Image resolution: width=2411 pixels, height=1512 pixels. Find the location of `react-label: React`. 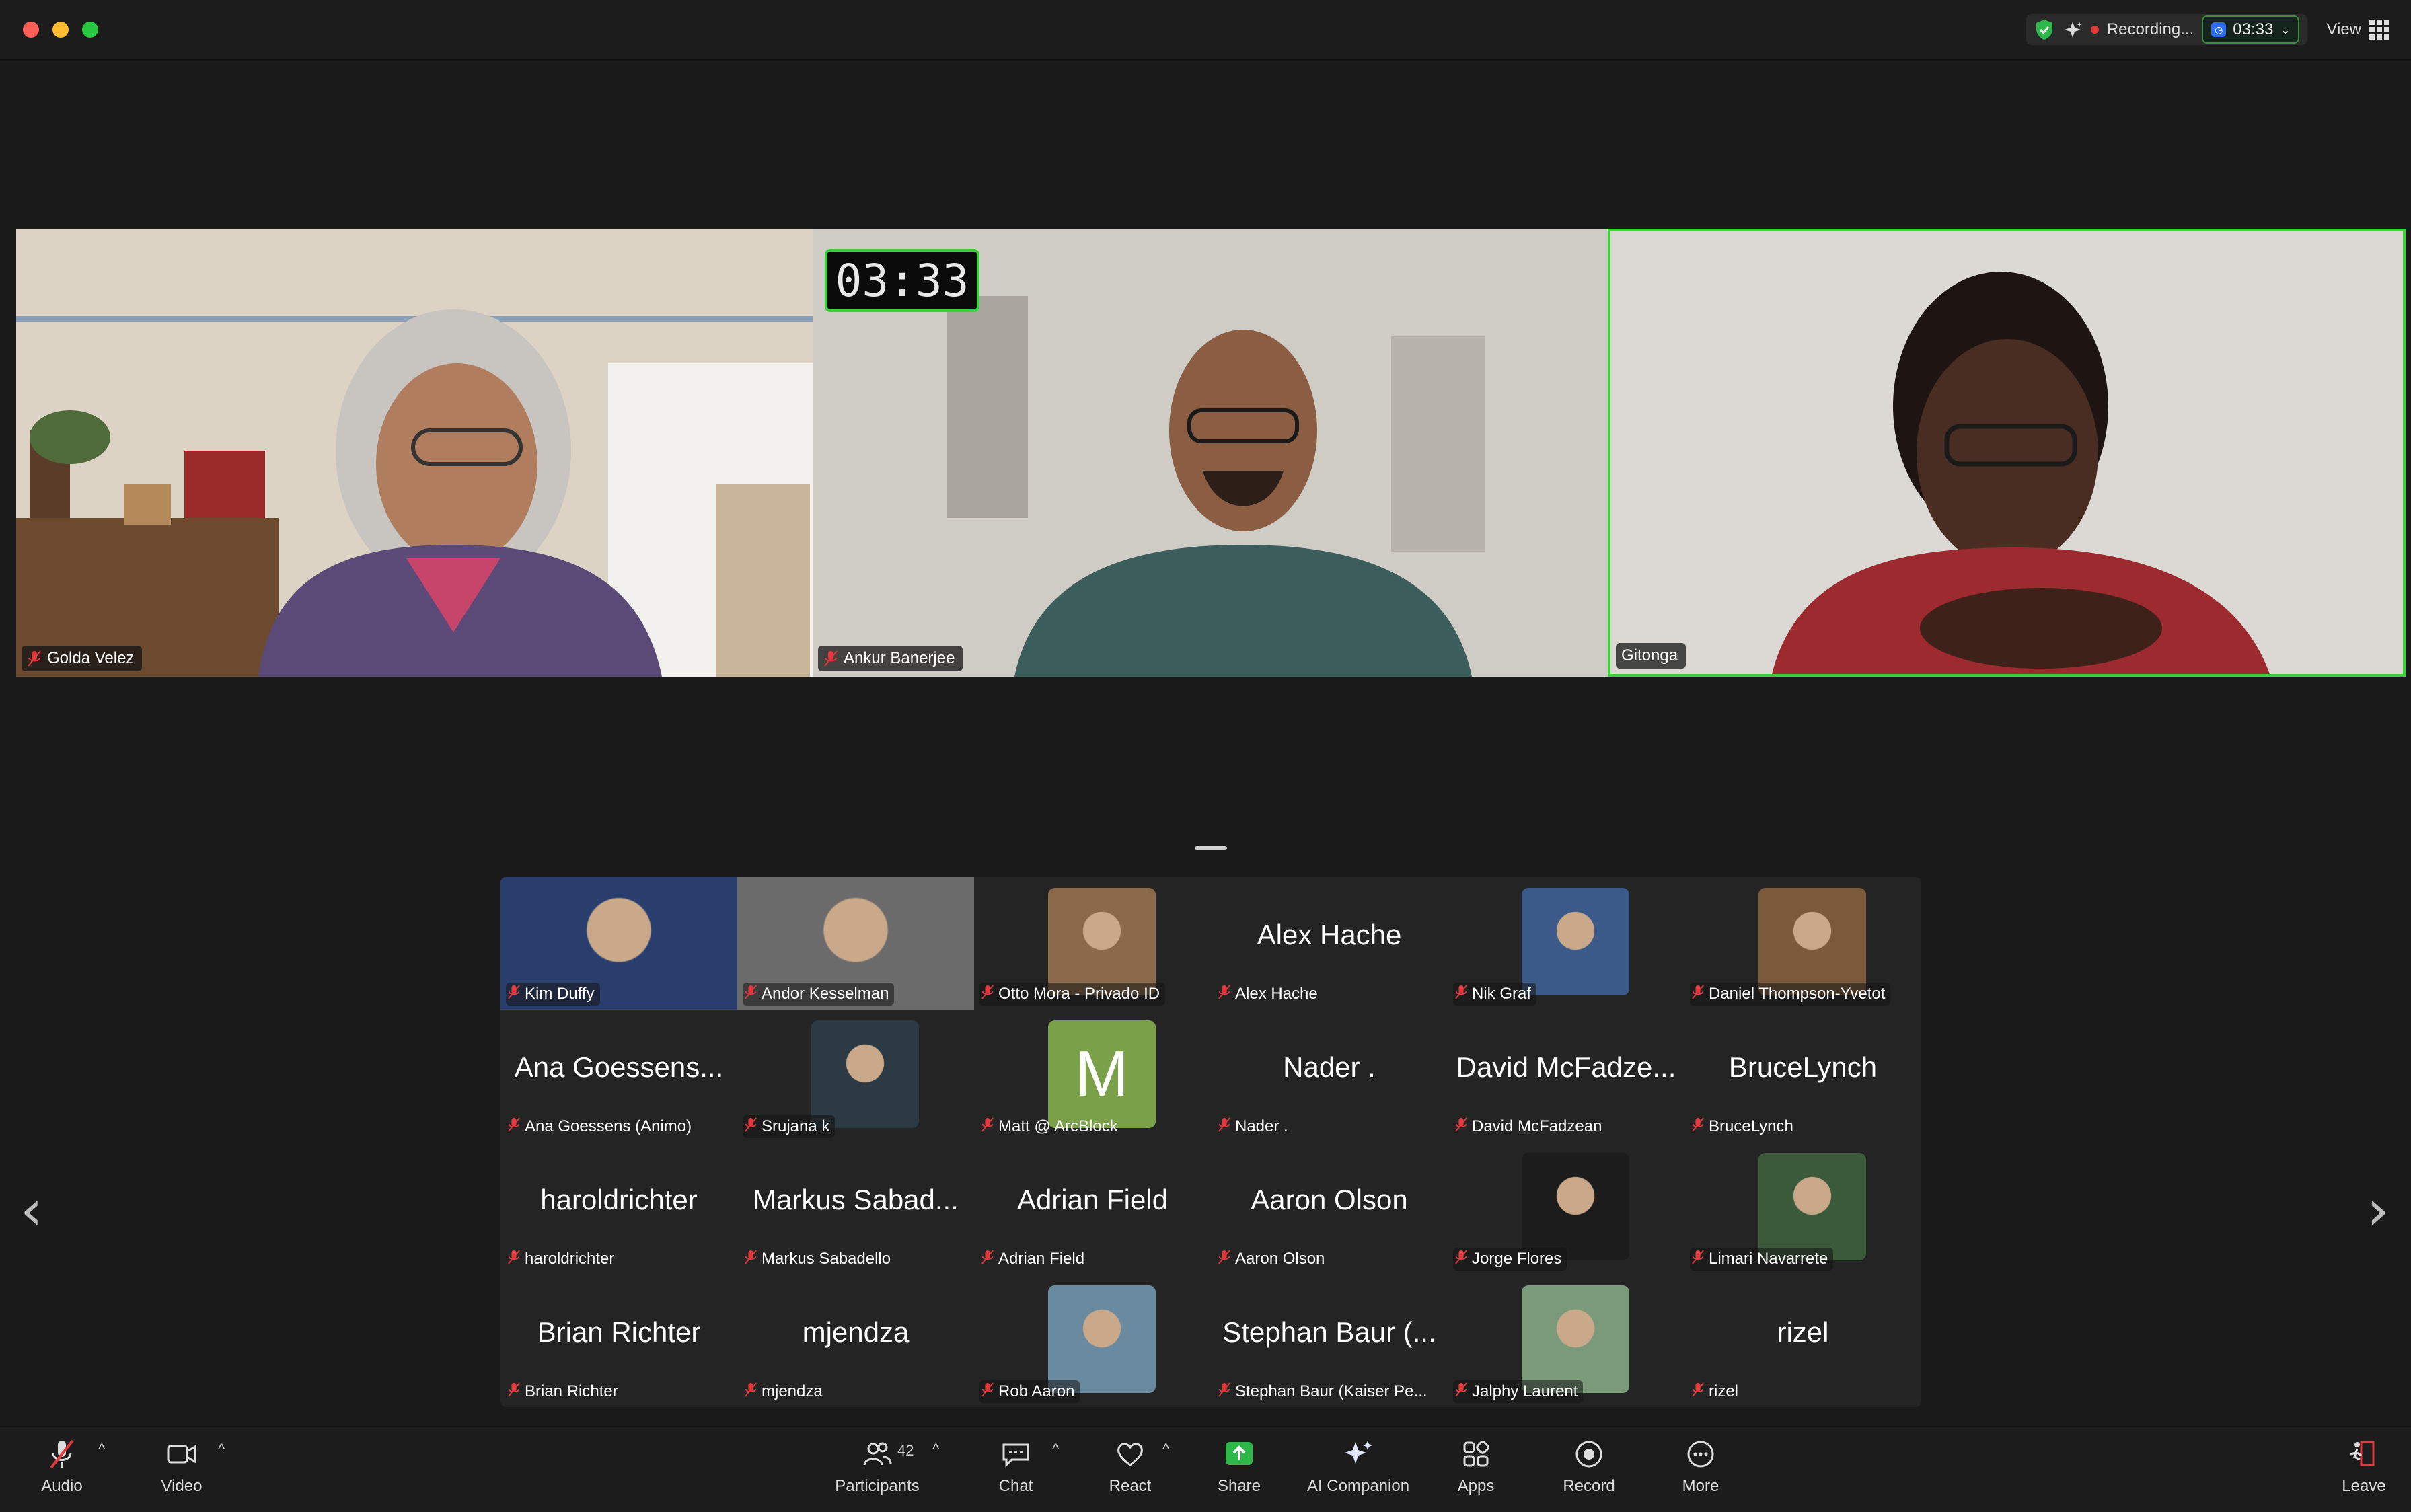

react-label: React is located at coordinates (1131, 1486).